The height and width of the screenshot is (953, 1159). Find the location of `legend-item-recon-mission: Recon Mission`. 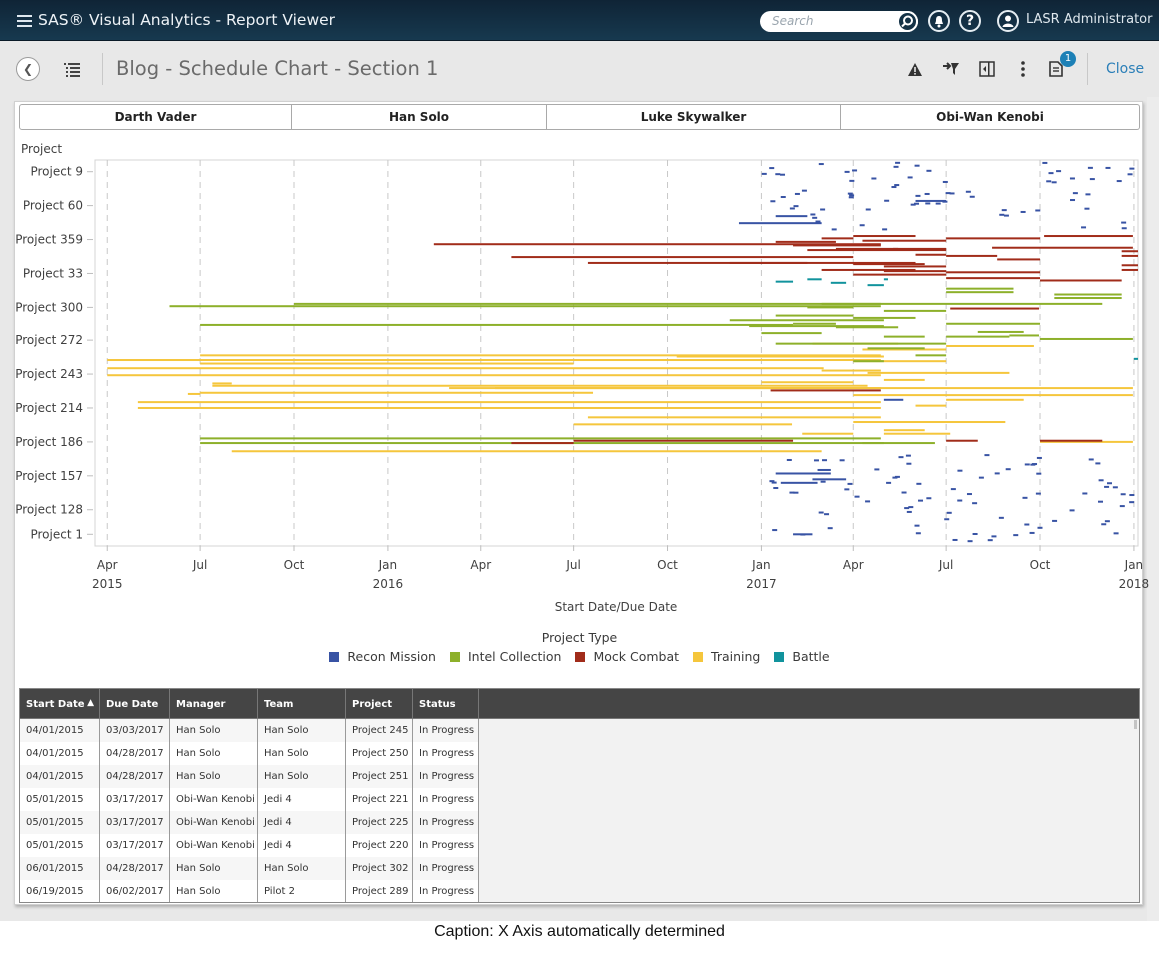

legend-item-recon-mission: Recon Mission is located at coordinates (382, 656).